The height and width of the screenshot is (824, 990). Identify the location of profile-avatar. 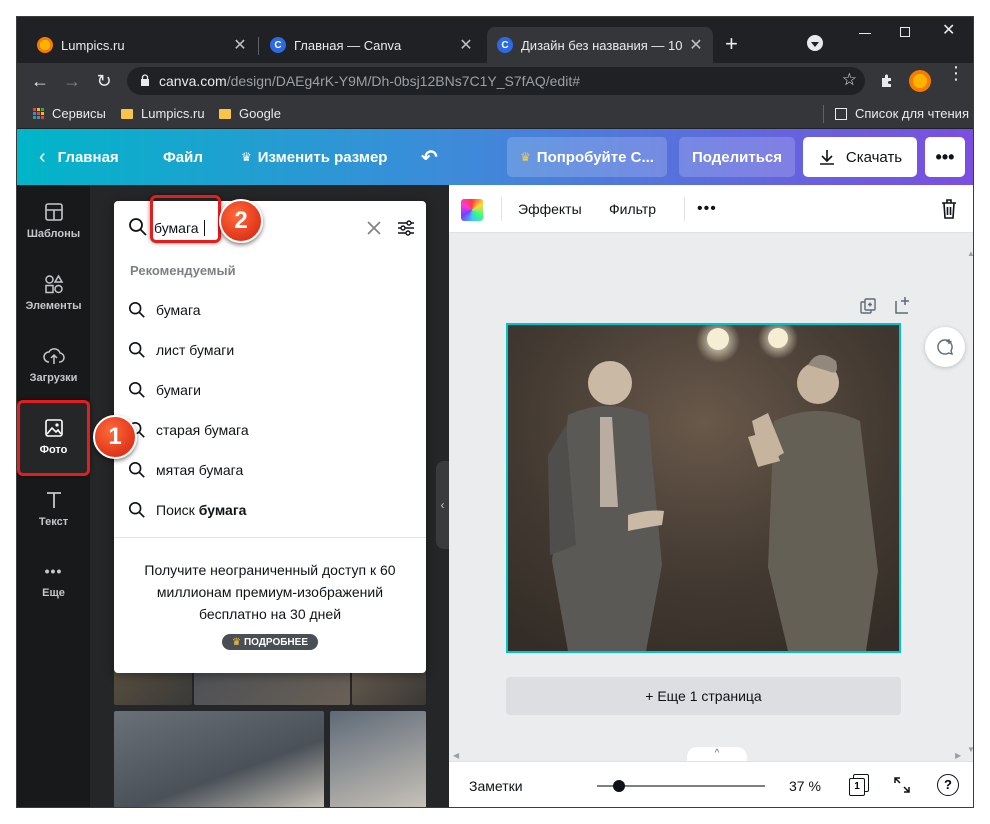
(920, 81).